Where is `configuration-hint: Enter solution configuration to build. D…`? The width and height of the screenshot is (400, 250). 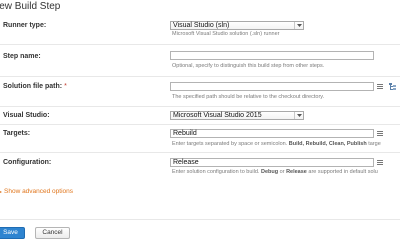 configuration-hint: Enter solution configuration to build. D… is located at coordinates (275, 172).